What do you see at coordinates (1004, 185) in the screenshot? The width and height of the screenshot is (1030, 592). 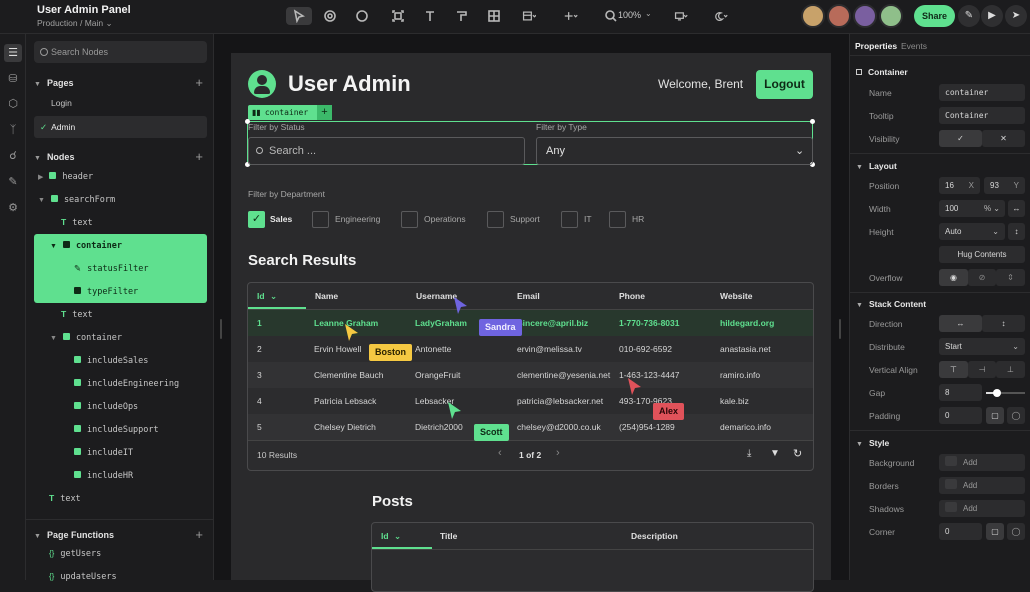 I see `position-y-input: 93 Y` at bounding box center [1004, 185].